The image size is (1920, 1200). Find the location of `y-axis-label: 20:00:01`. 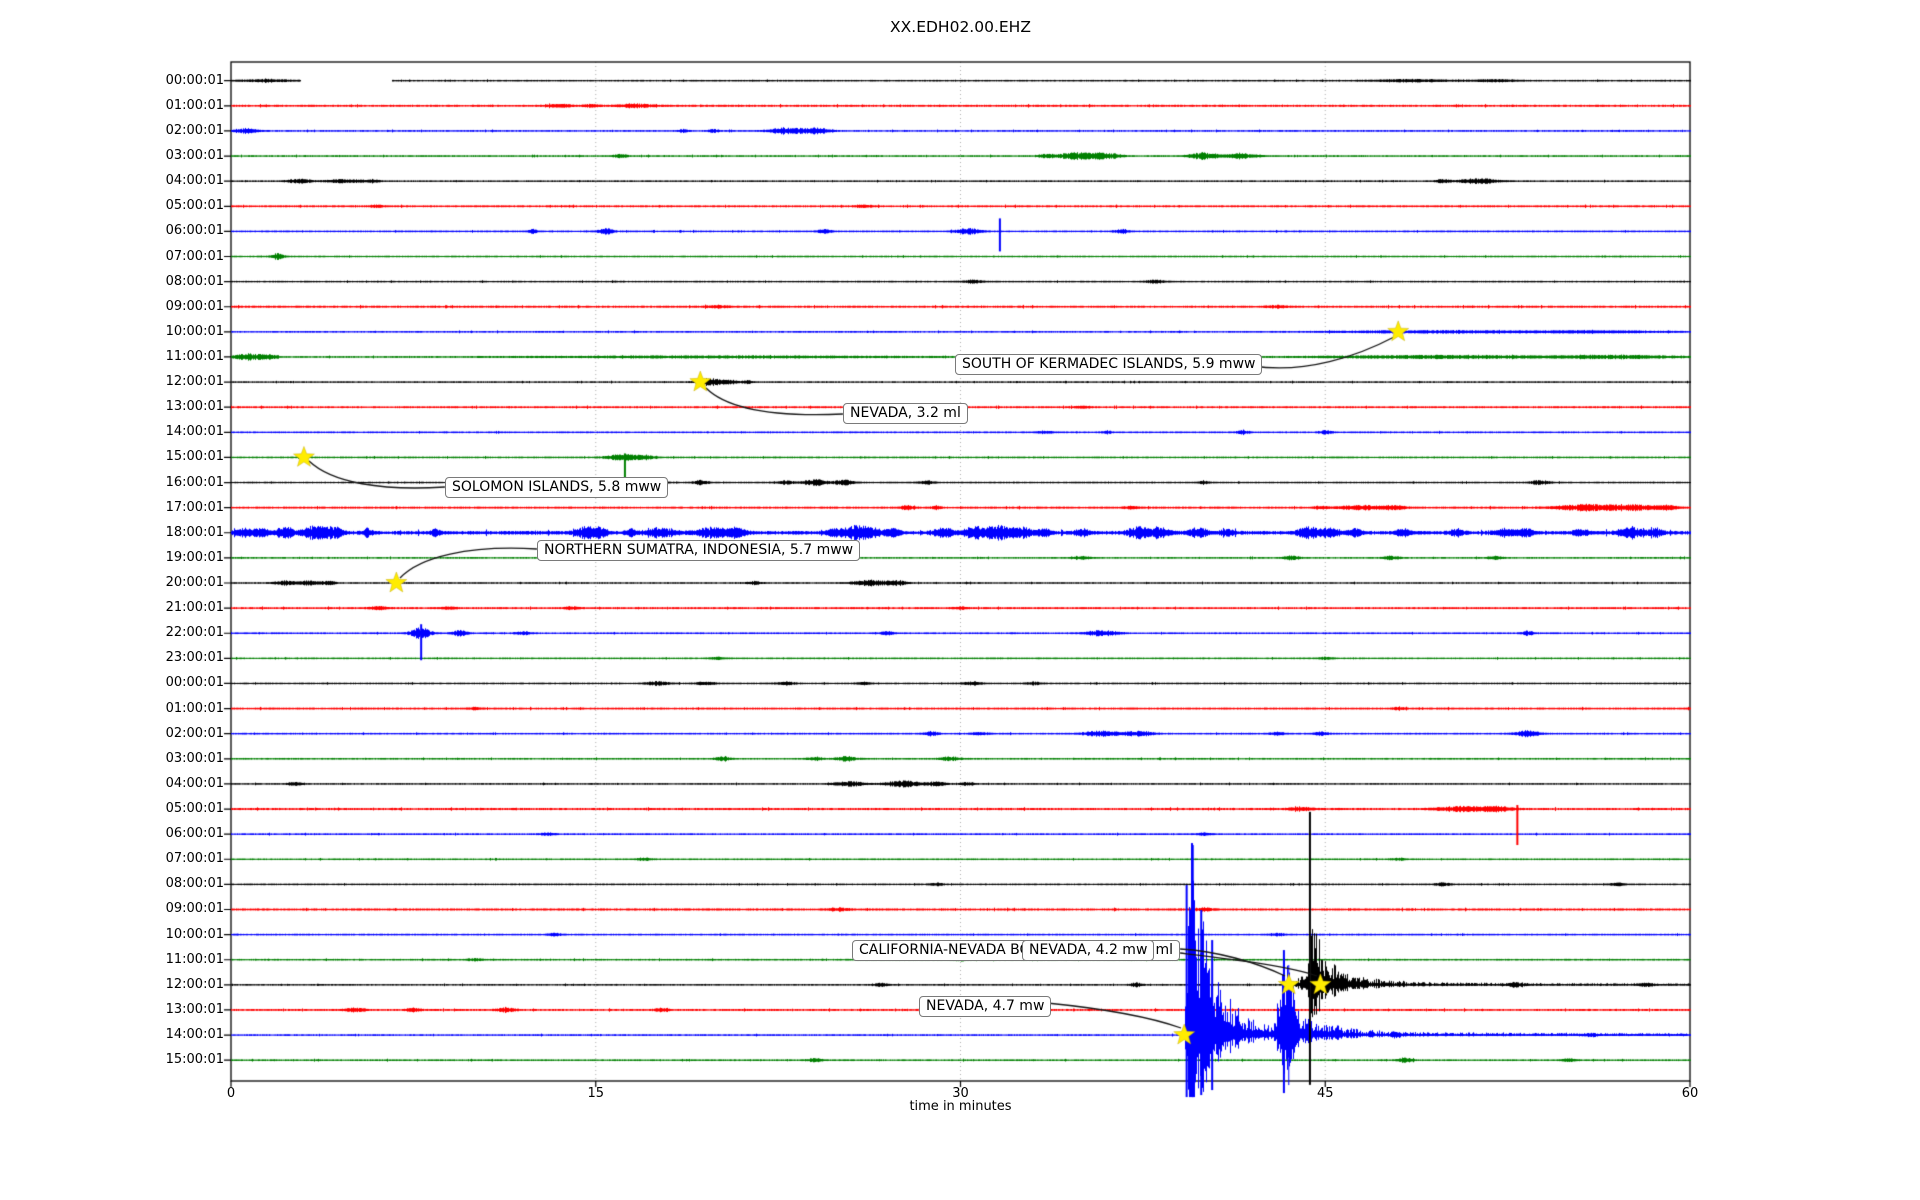

y-axis-label: 20:00:01 is located at coordinates (194, 582).